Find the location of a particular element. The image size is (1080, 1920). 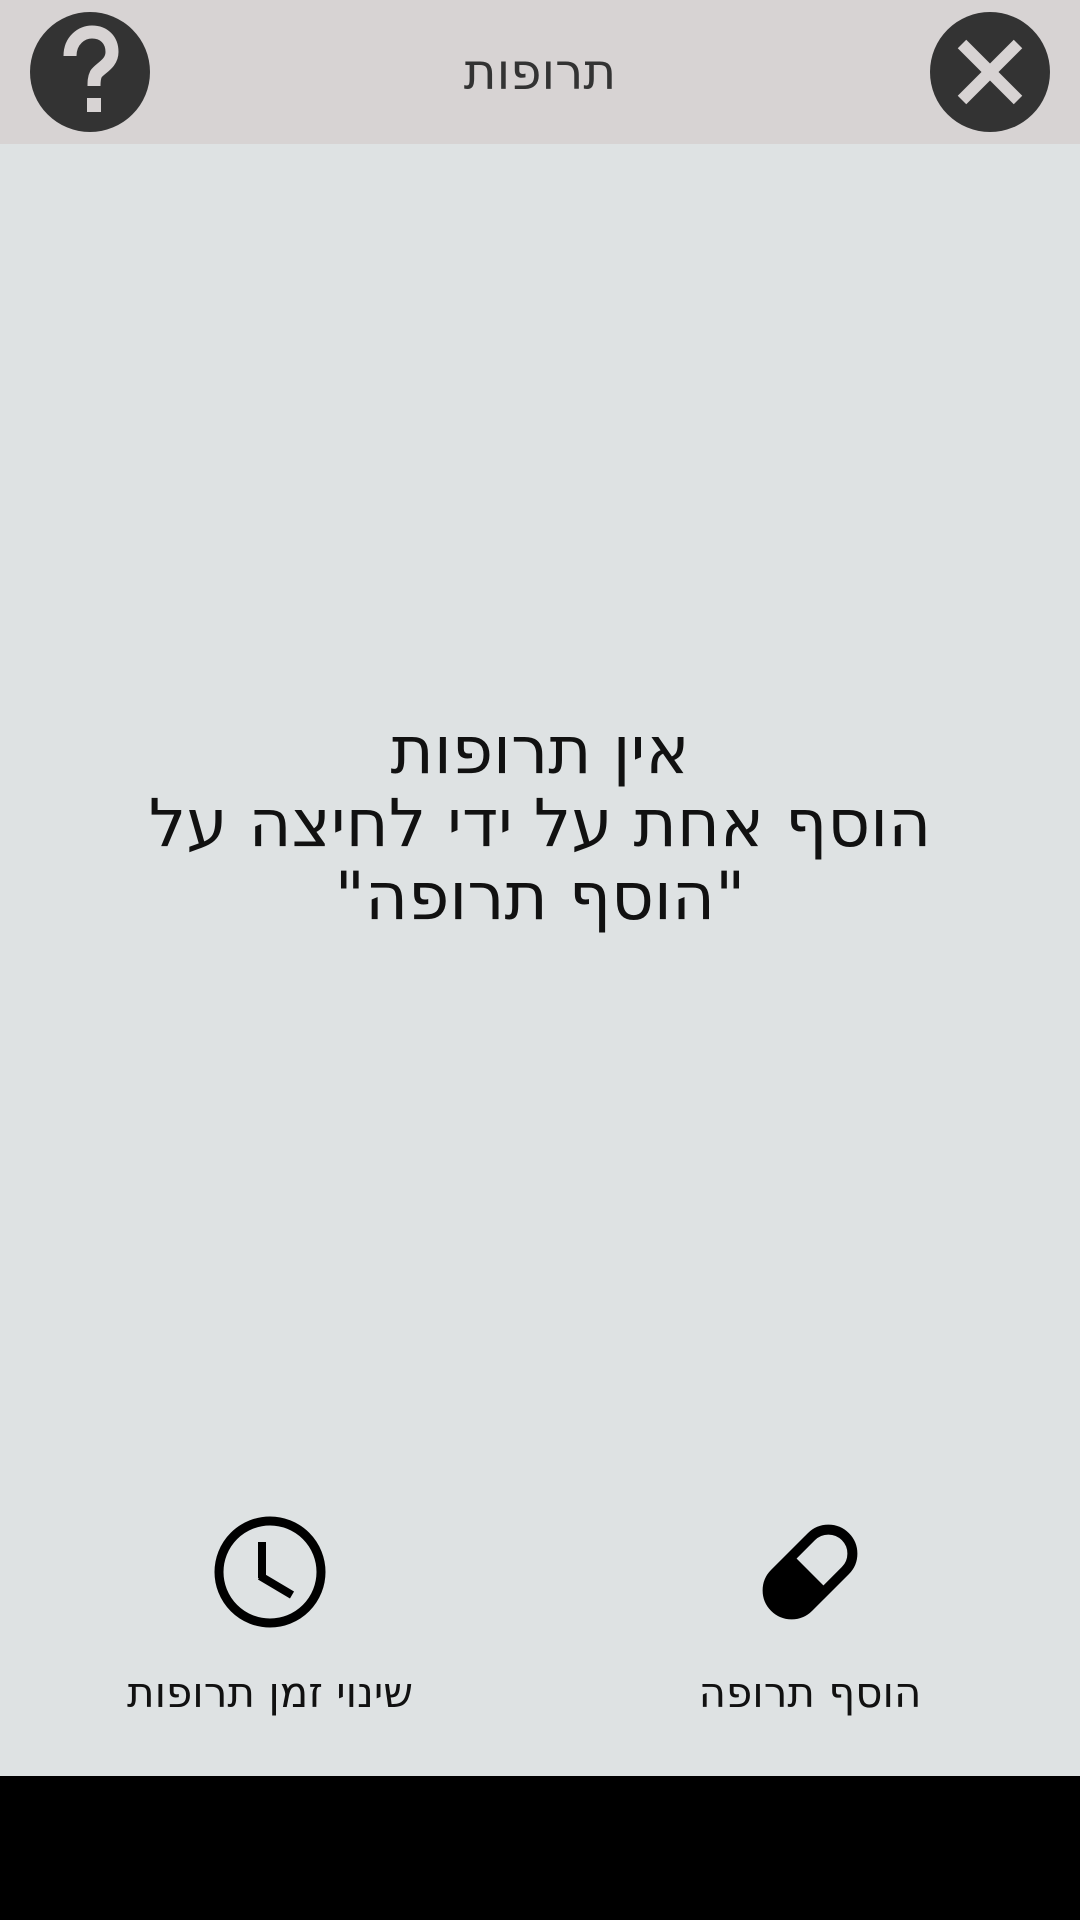

close-button is located at coordinates (990, 72).